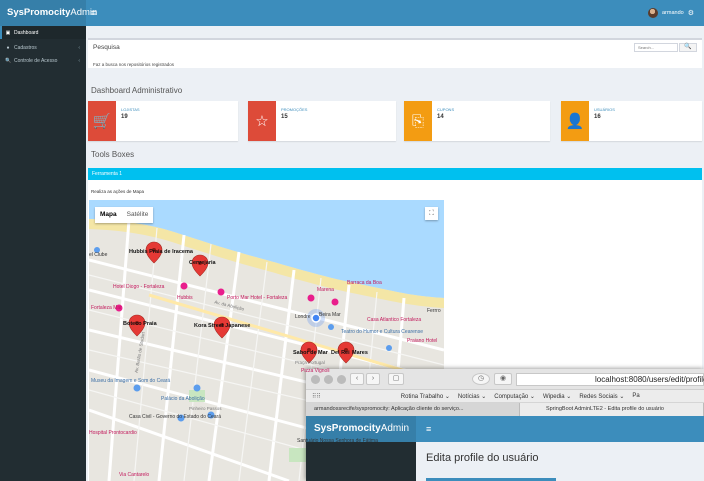 Image resolution: width=704 pixels, height=481 pixels. What do you see at coordinates (202, 263) in the screenshot?
I see `map-label: Cervejaria` at bounding box center [202, 263].